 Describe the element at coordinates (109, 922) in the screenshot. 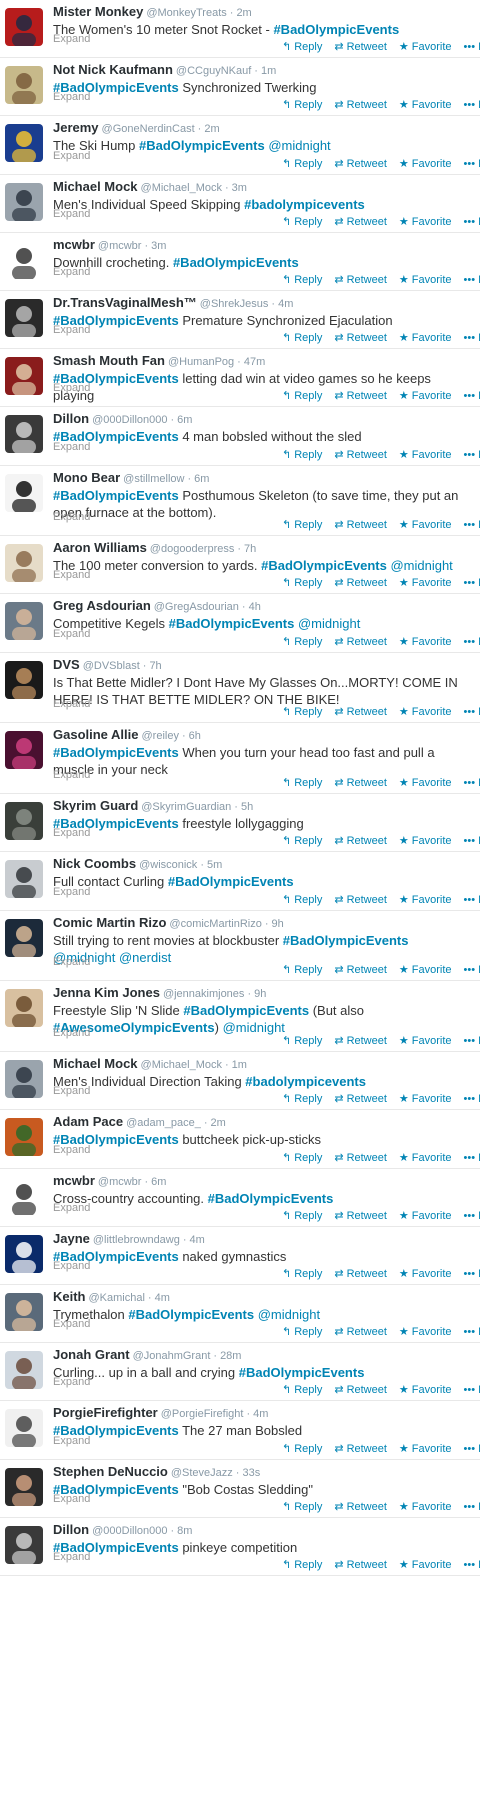

I see `author-name: Comic Martin Rizo` at that location.